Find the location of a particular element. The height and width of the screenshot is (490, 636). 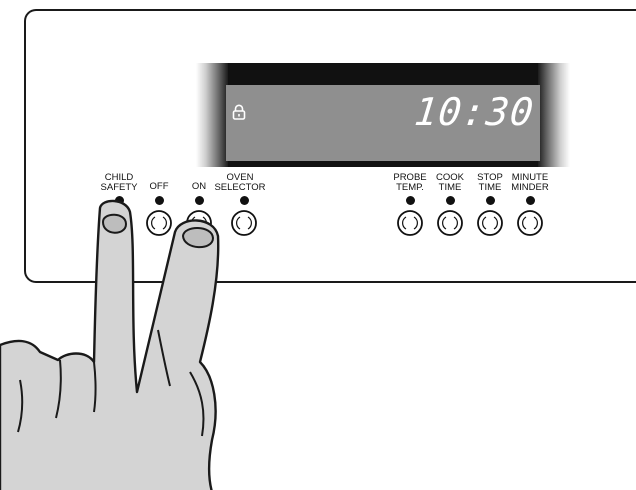

finger-nail-right is located at coordinates (198, 238).